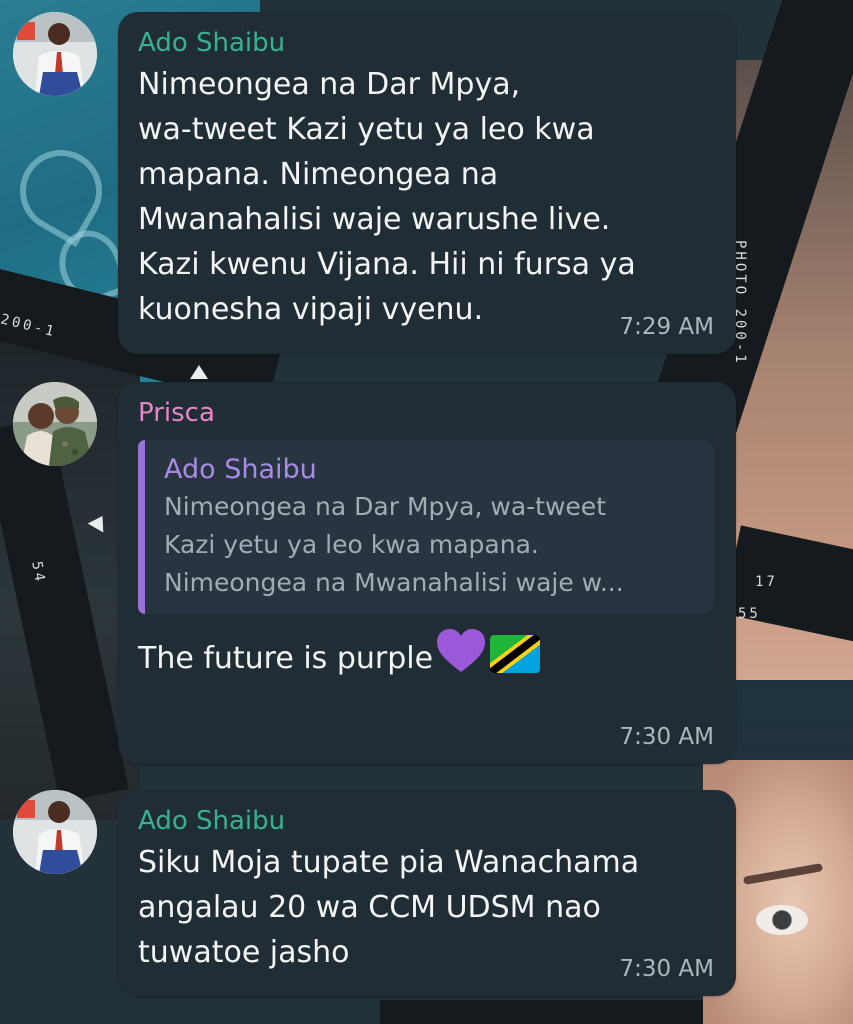 The width and height of the screenshot is (853, 1024). I want to click on avatar-woman-military-icon, so click(55, 424).